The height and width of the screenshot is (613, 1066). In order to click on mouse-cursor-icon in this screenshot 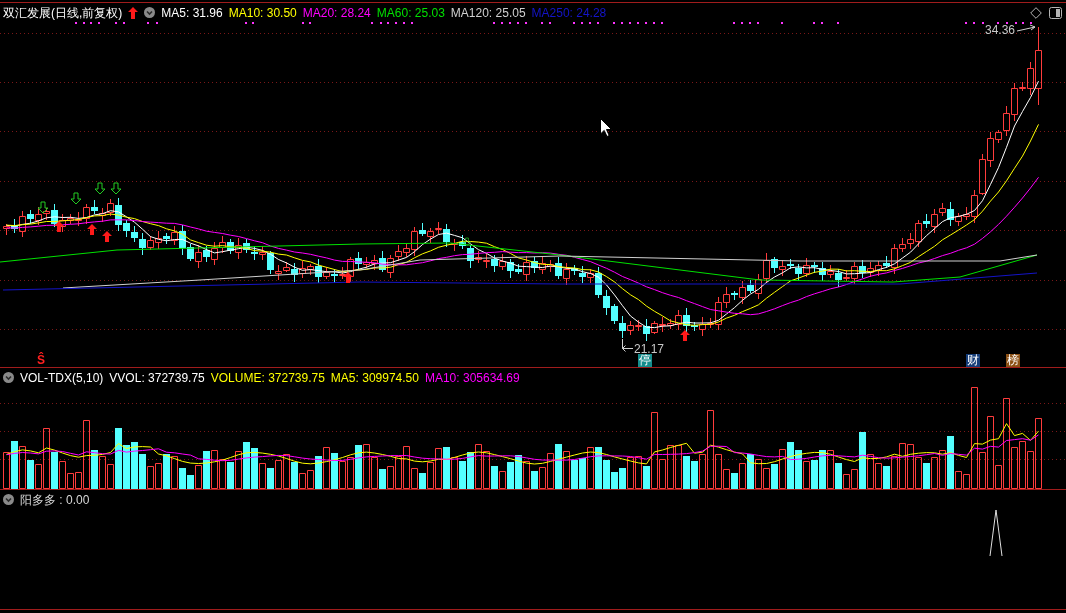, I will do `click(606, 127)`.